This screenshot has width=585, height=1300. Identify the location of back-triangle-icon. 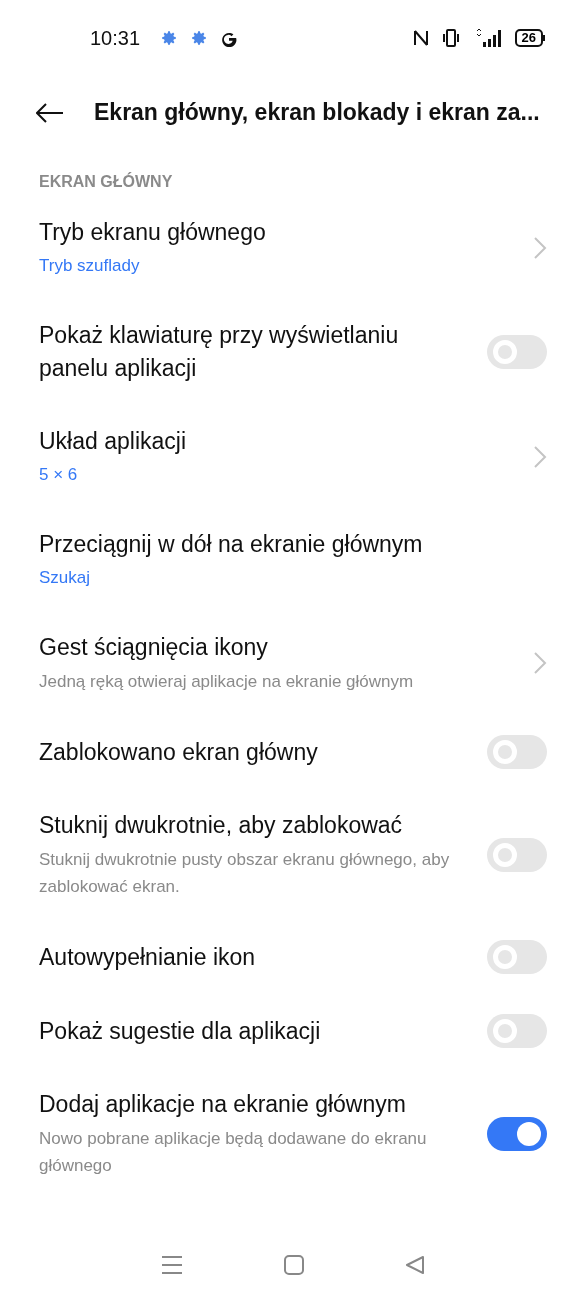
(414, 1265).